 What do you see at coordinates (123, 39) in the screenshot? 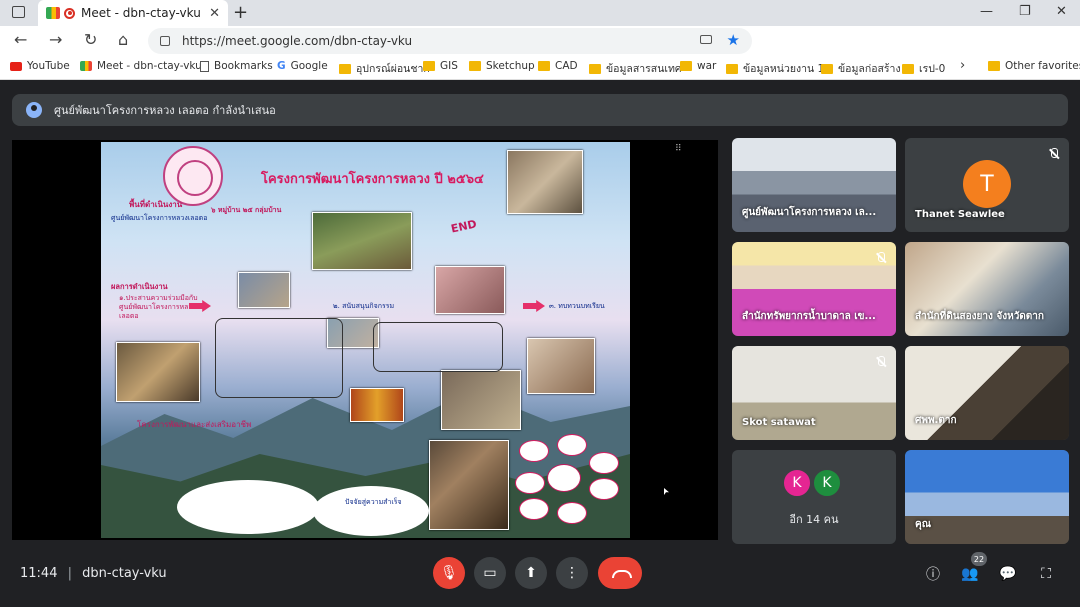
I see `home-icon: ⌂` at bounding box center [123, 39].